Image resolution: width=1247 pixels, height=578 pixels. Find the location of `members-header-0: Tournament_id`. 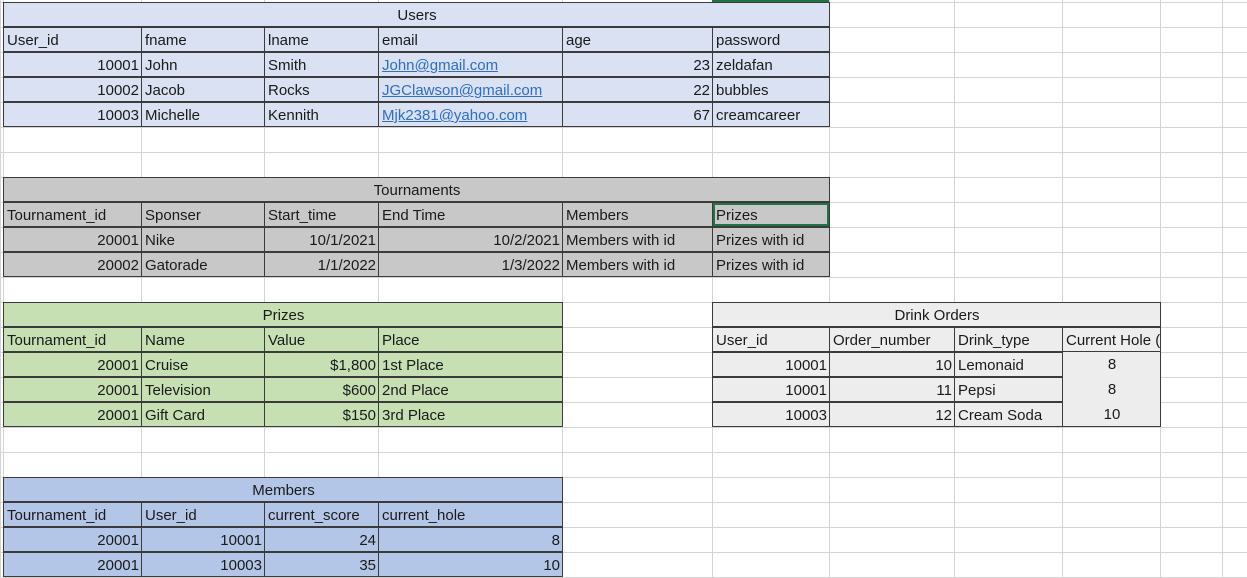

members-header-0: Tournament_id is located at coordinates (72, 514).